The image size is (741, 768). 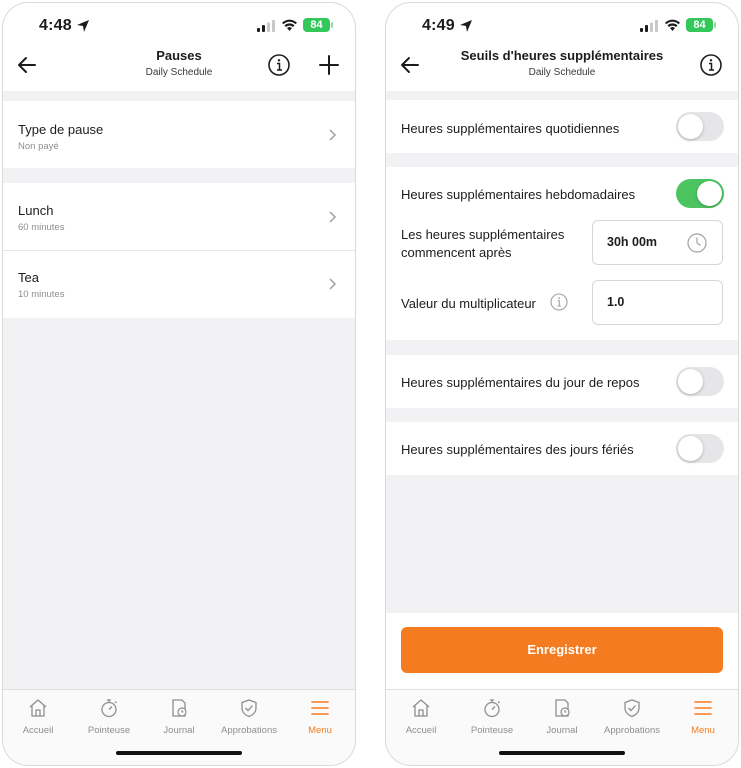 I want to click on holiday-overtime-toggle, so click(x=700, y=448).